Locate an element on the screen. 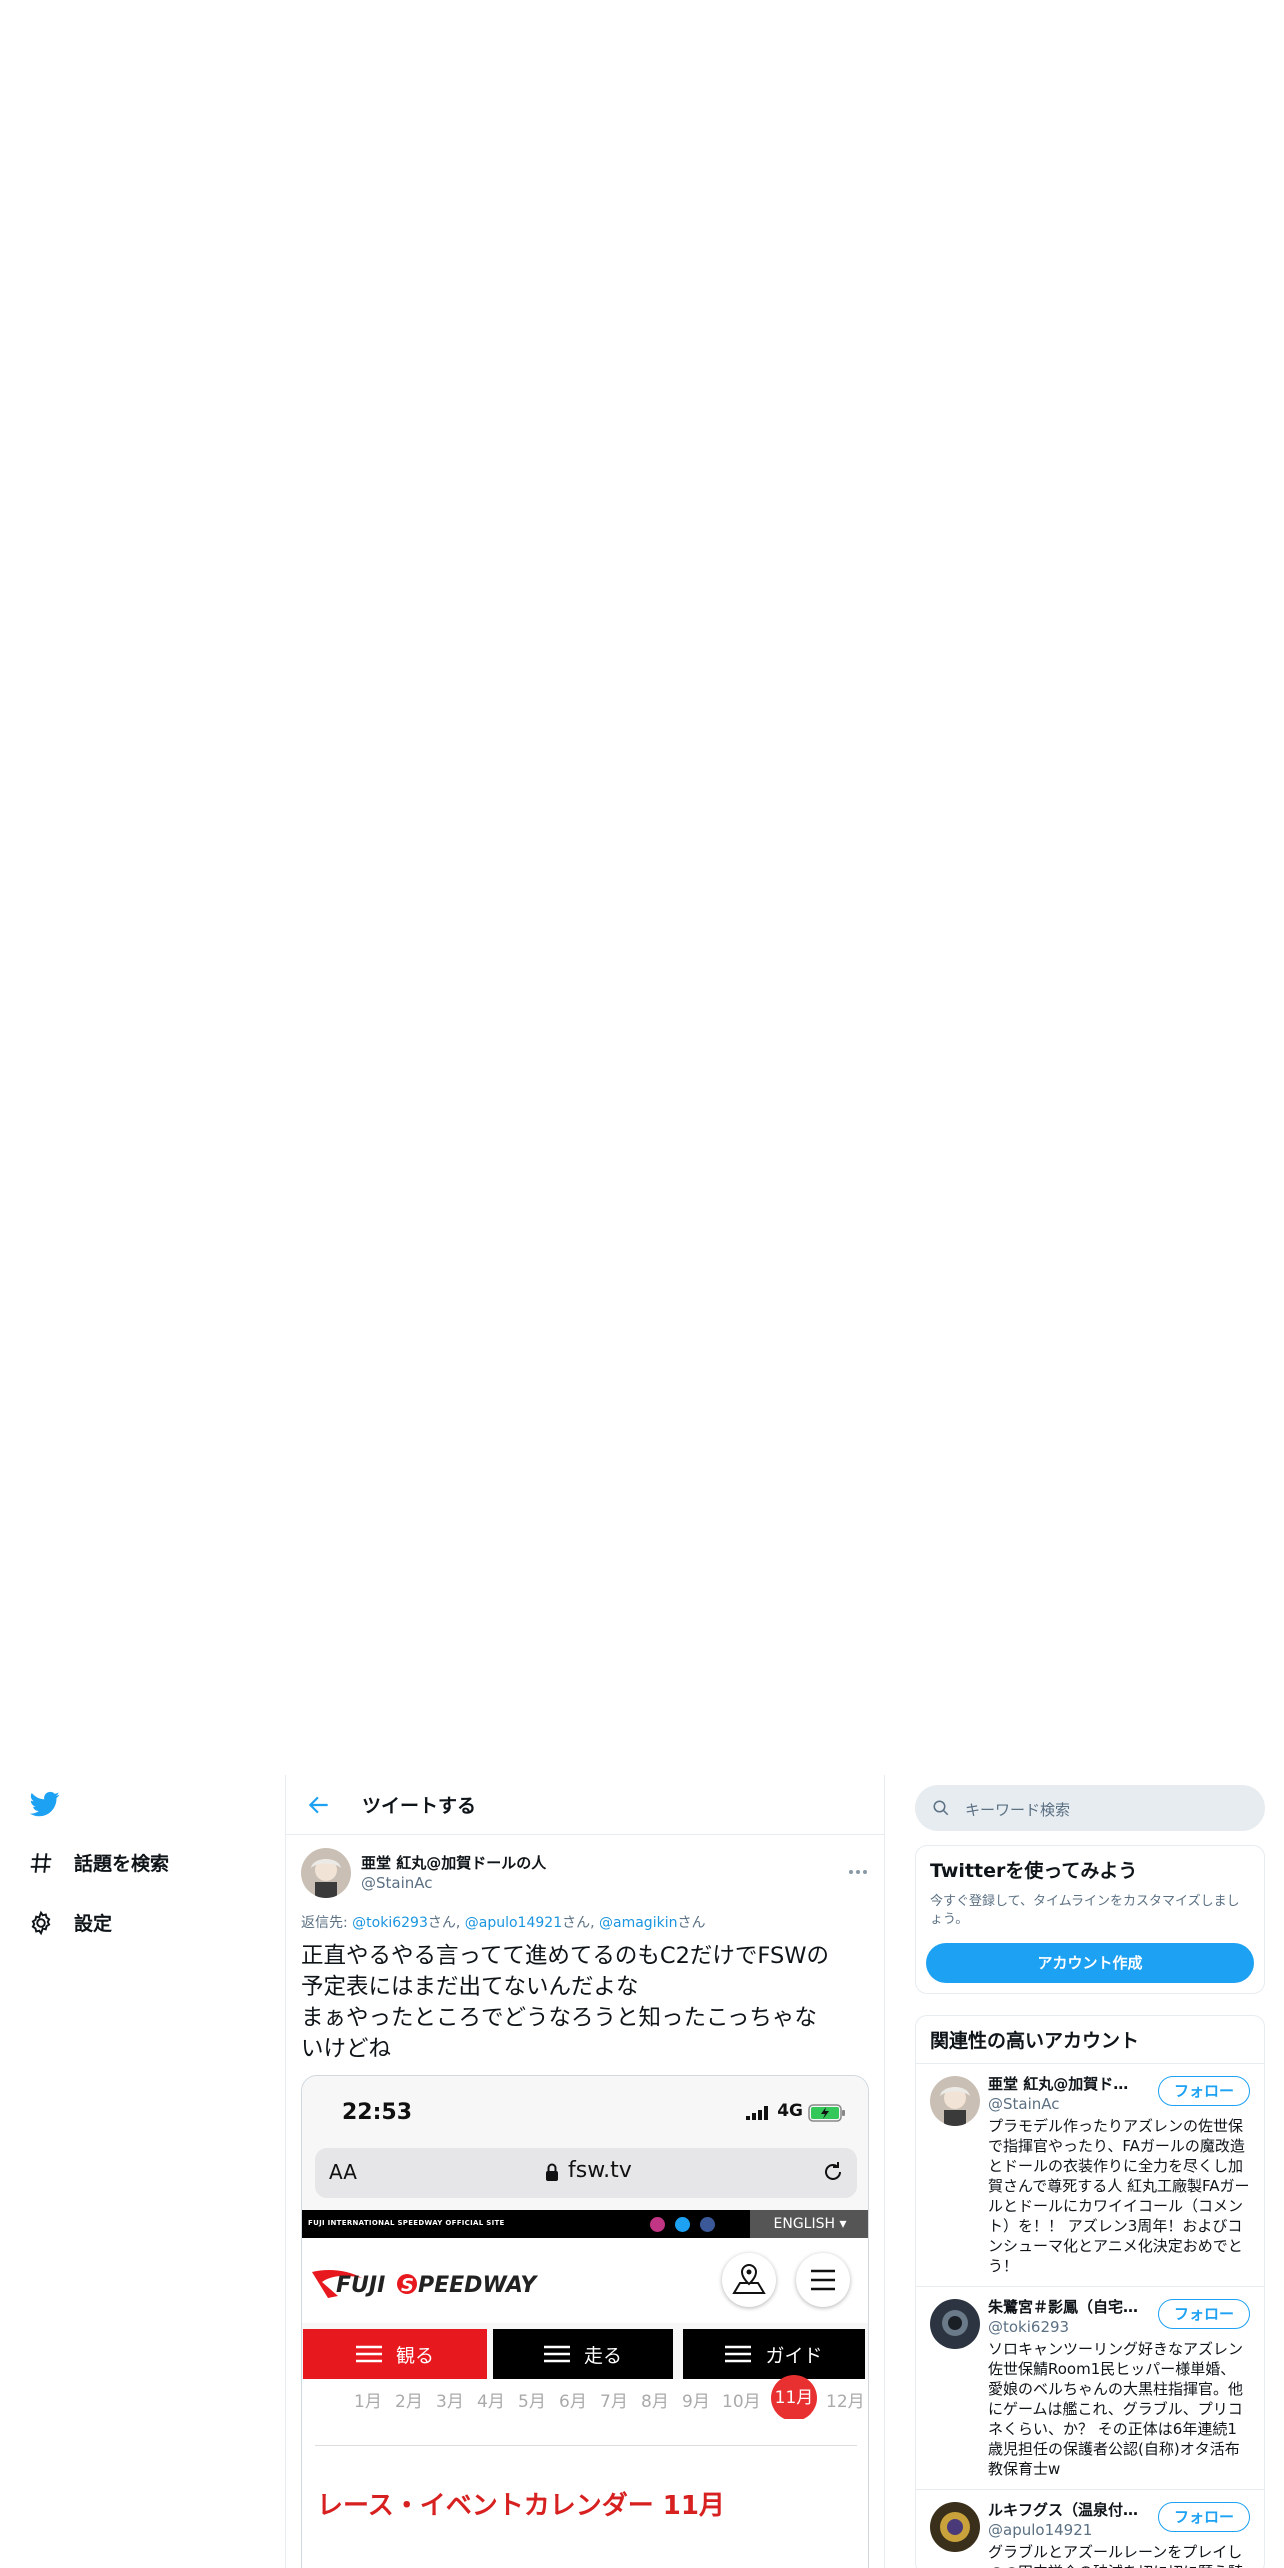 The image size is (1284, 2568). mention-link: @toki6293 is located at coordinates (390, 1923).